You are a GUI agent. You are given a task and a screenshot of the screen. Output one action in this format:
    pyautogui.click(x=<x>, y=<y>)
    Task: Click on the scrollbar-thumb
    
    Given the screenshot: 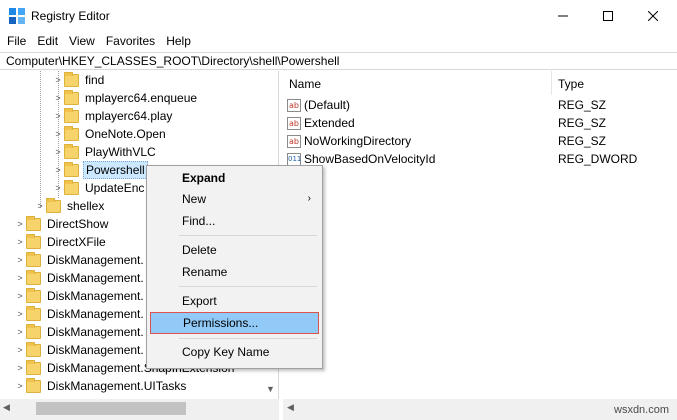 What is the action you would take?
    pyautogui.click(x=111, y=408)
    